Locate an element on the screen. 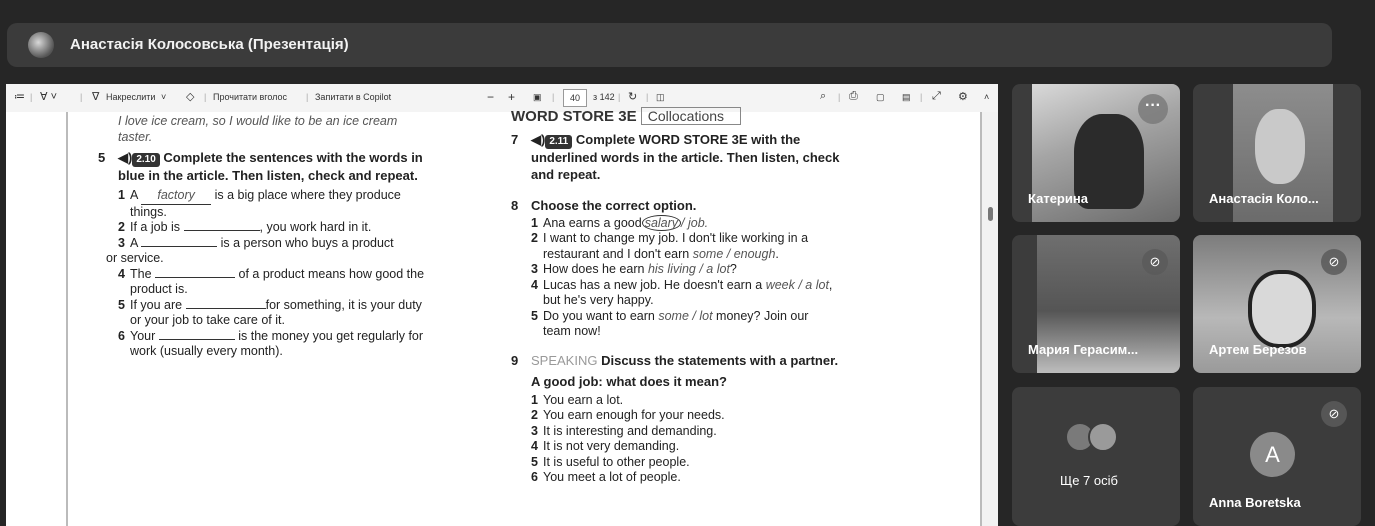  more-options-icon: ··· is located at coordinates (1153, 109).